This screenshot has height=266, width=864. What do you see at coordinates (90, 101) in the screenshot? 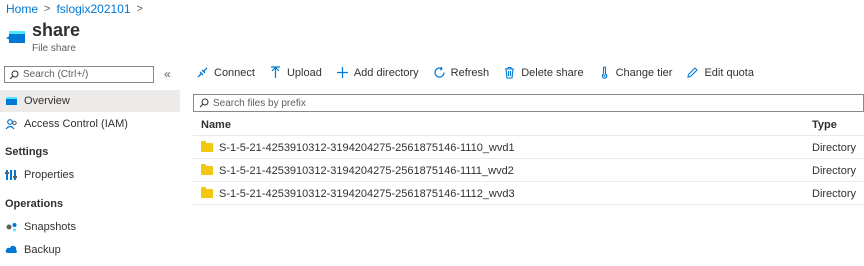
I see `sidebar-item-overview: Overview` at bounding box center [90, 101].